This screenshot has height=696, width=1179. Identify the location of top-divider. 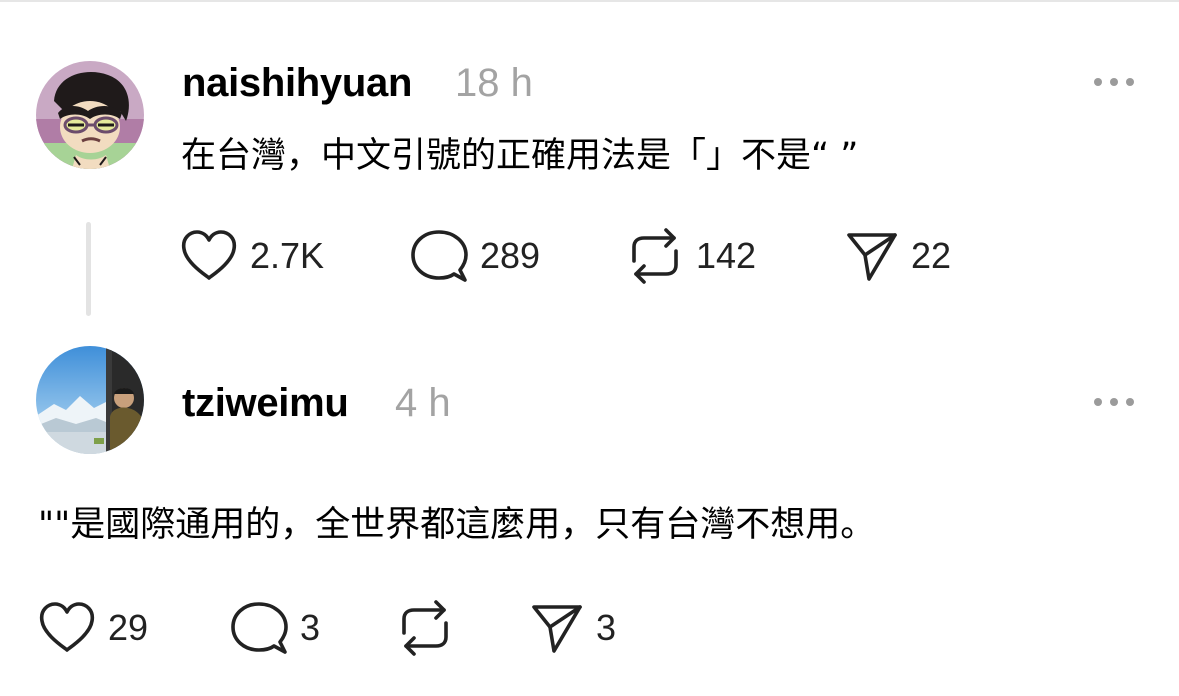
(589, 1).